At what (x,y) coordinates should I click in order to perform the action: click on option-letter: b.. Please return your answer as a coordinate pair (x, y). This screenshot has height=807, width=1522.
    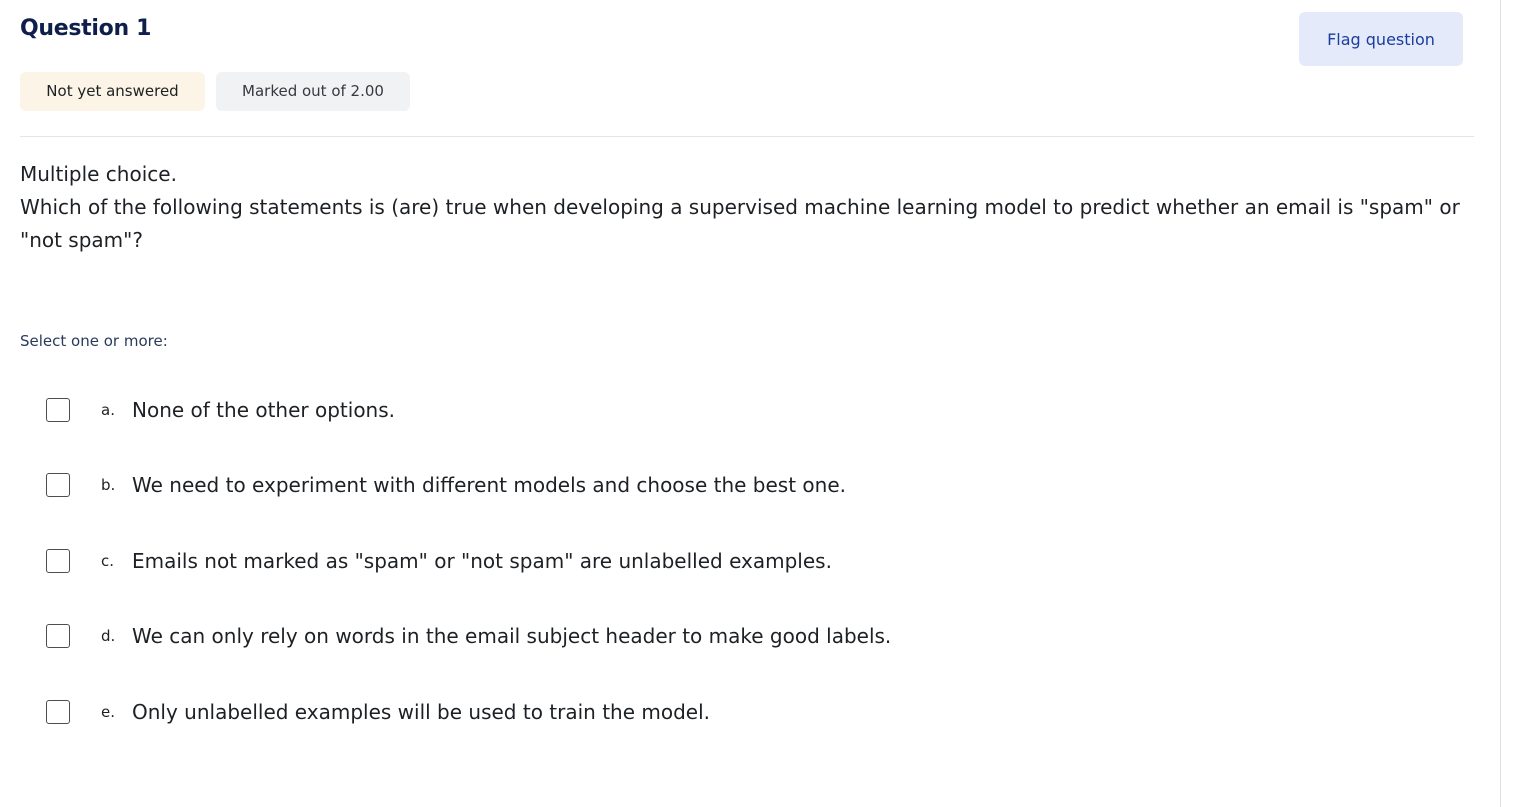
    Looking at the image, I should click on (108, 485).